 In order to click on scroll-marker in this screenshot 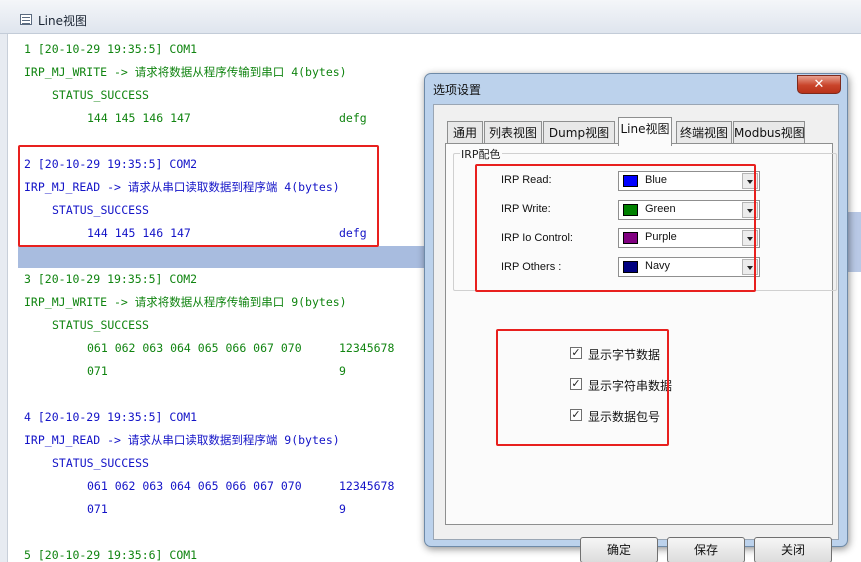, I will do `click(854, 242)`.